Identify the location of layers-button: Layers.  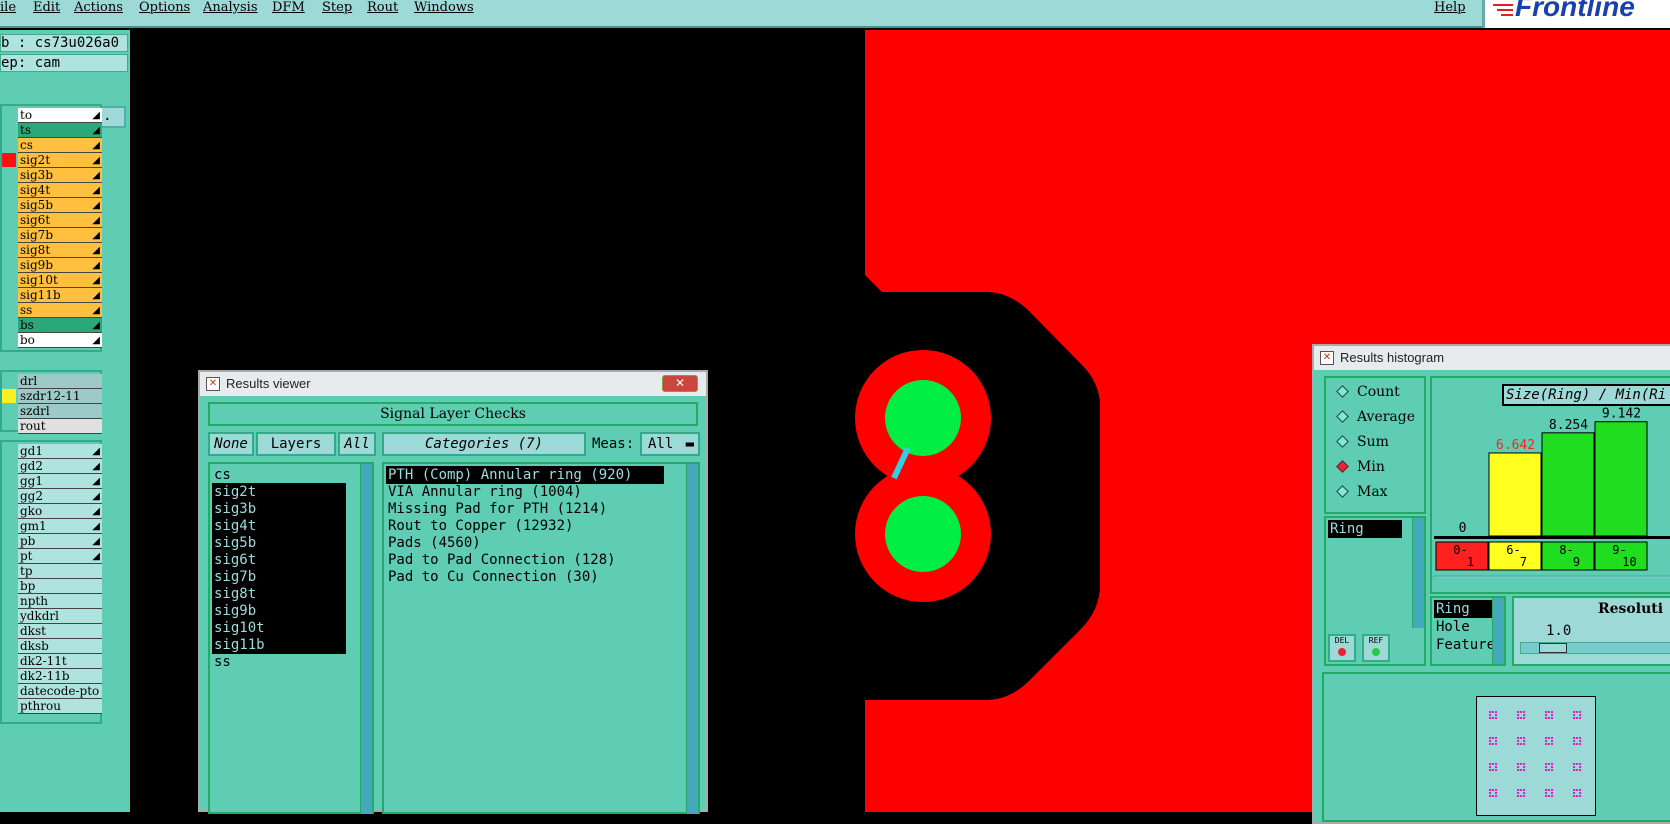
(296, 444).